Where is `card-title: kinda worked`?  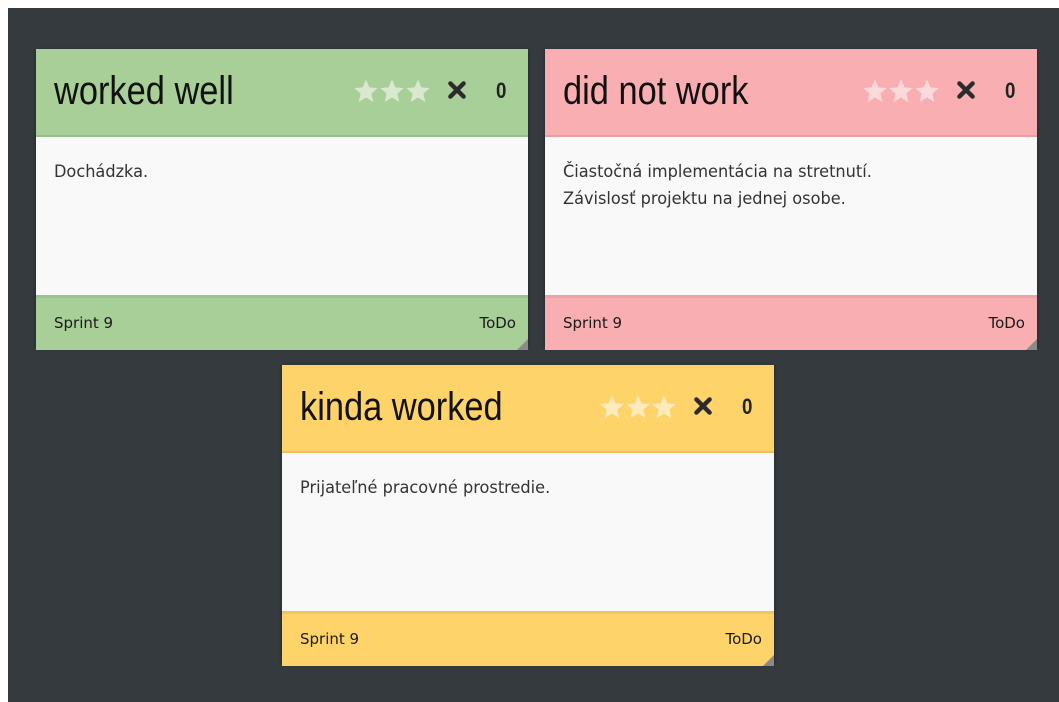
card-title: kinda worked is located at coordinates (401, 407).